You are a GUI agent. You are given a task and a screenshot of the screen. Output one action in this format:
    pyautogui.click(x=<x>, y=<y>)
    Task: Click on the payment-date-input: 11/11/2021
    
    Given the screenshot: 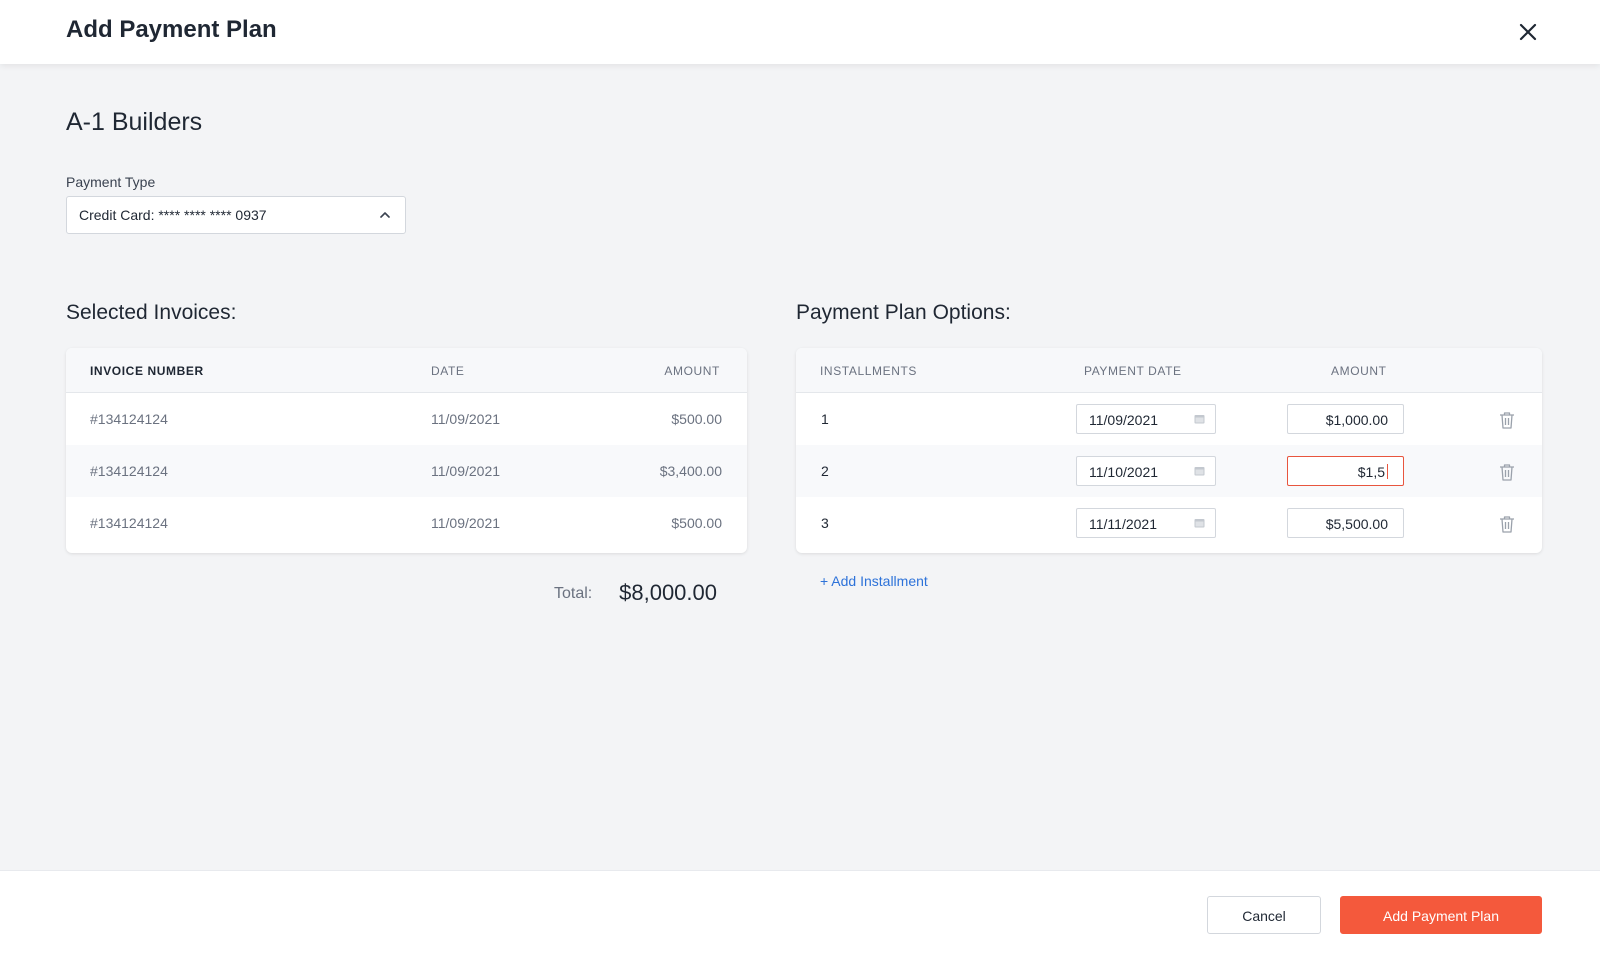 What is the action you would take?
    pyautogui.click(x=1146, y=523)
    